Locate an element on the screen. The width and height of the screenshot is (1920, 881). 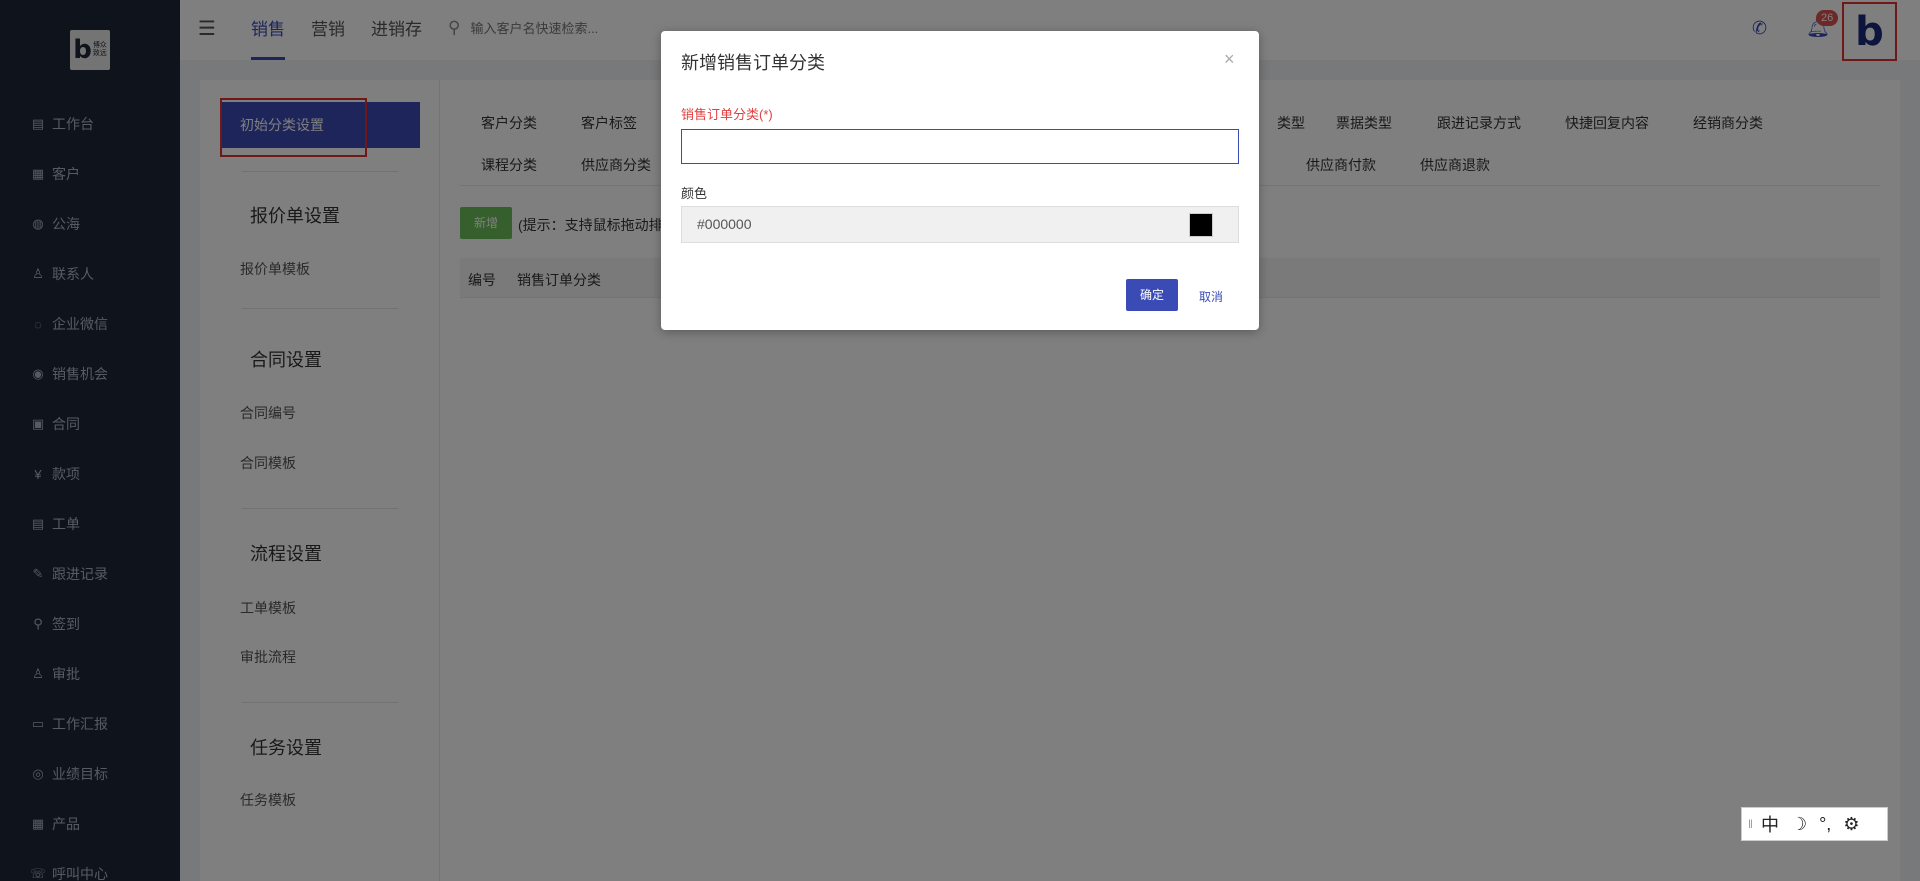
color-input: #000000 is located at coordinates (960, 224).